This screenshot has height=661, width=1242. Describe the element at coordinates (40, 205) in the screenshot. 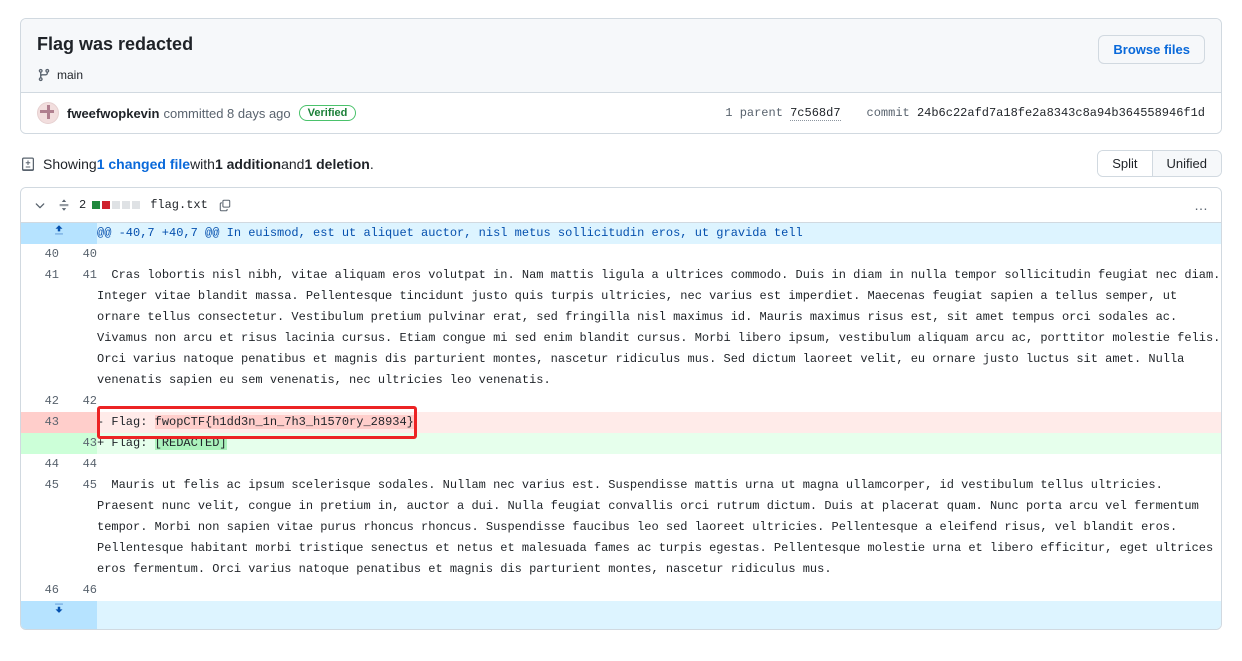

I see `chevron-down-icon` at that location.